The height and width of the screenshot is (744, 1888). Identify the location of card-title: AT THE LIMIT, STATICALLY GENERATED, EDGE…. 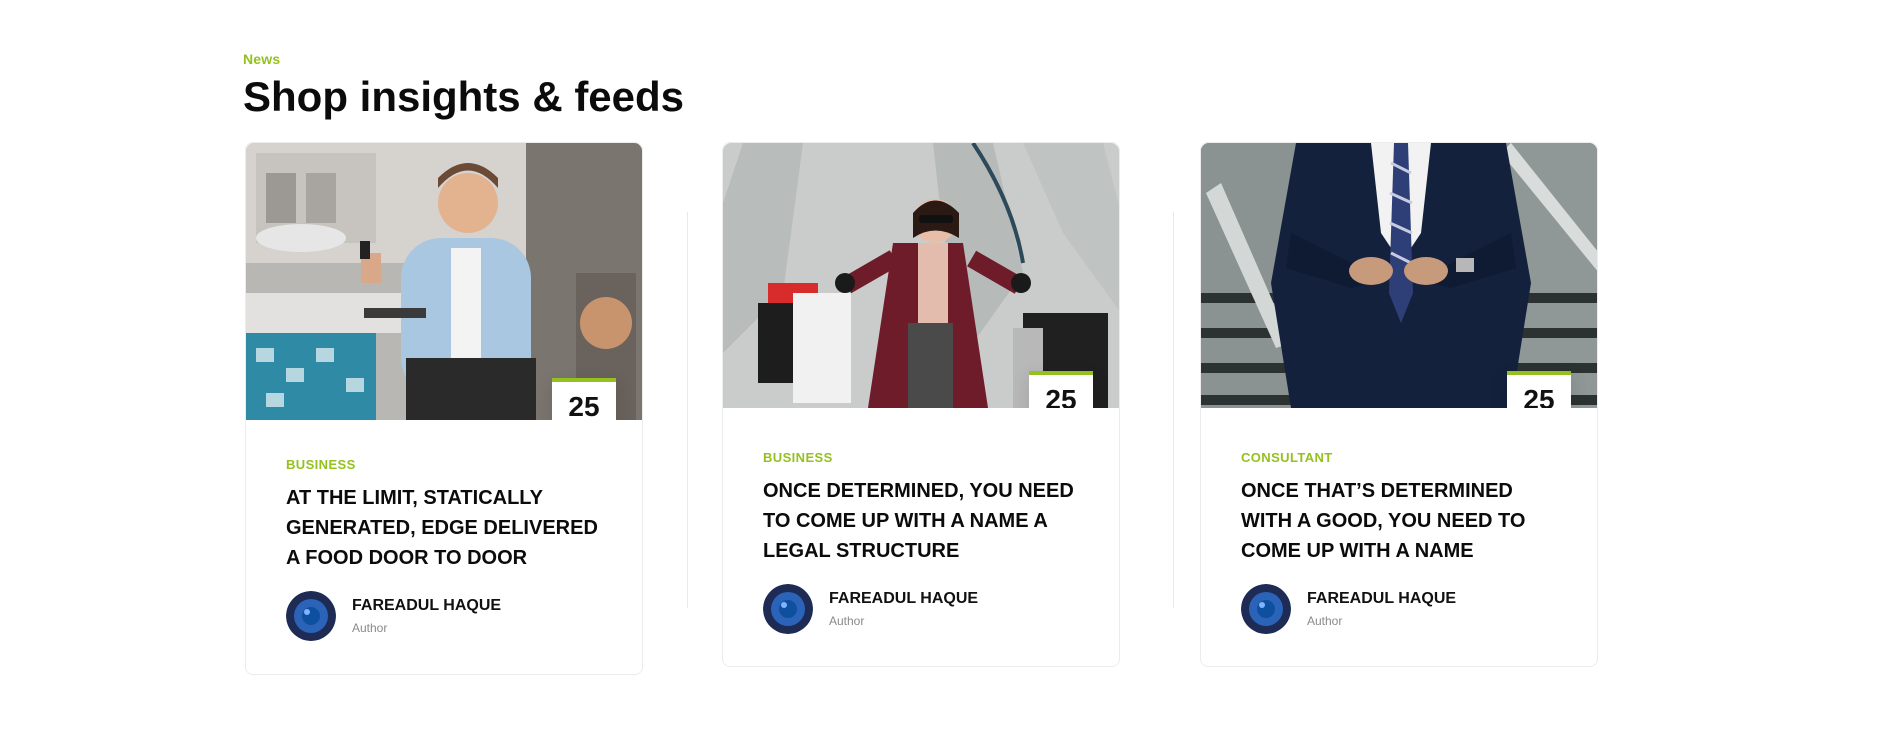
(444, 528).